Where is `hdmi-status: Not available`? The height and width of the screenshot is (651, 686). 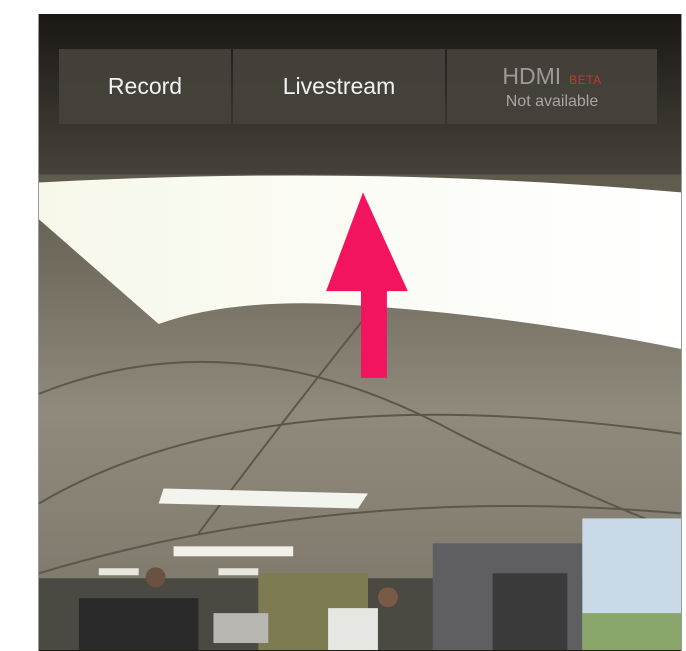 hdmi-status: Not available is located at coordinates (552, 101).